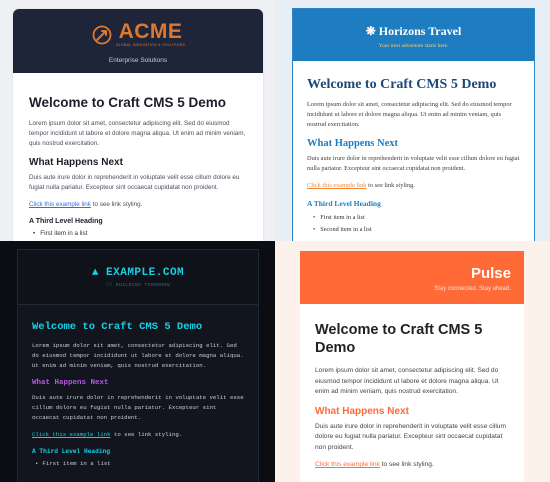 The height and width of the screenshot is (482, 550). I want to click on acme-logo: ACME GLOBAL INNOVATION & SOLUTIONS, so click(138, 33).